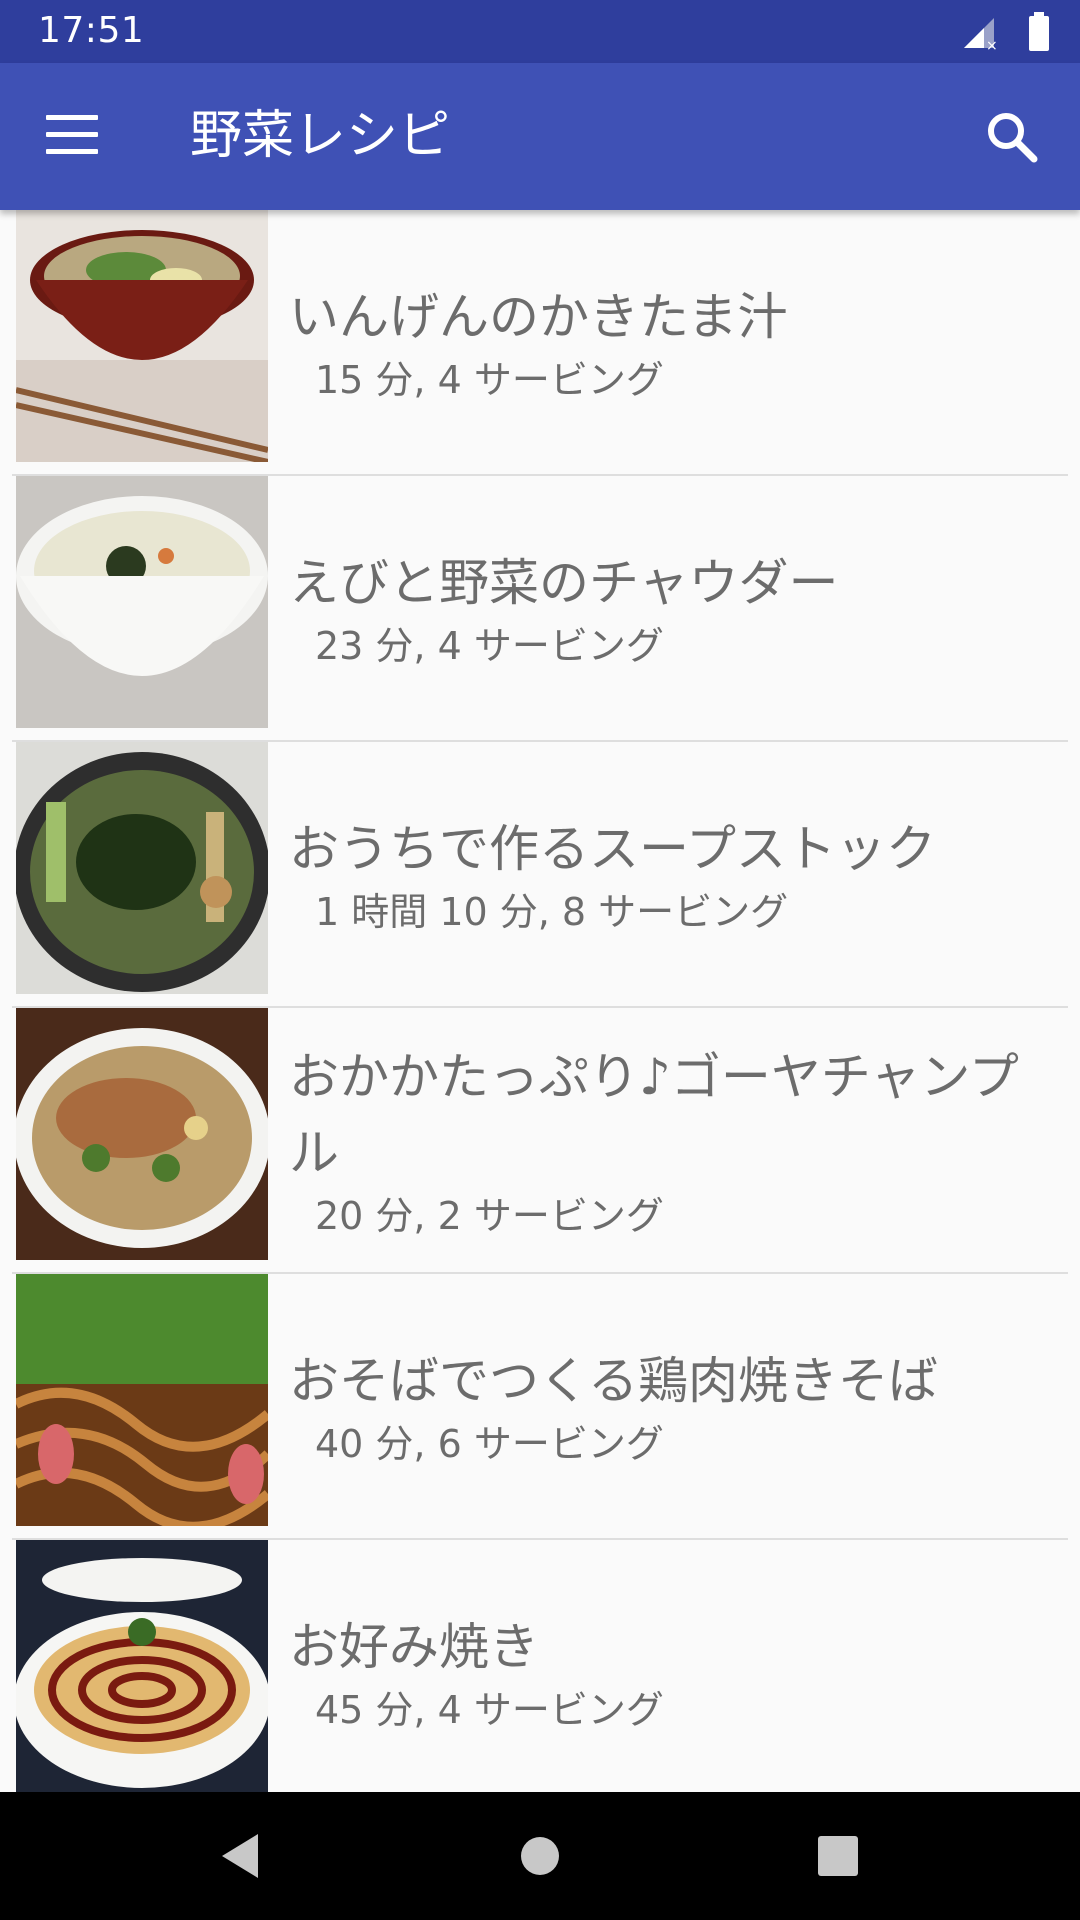 The width and height of the screenshot is (1080, 1920). I want to click on recents-button, so click(838, 1856).